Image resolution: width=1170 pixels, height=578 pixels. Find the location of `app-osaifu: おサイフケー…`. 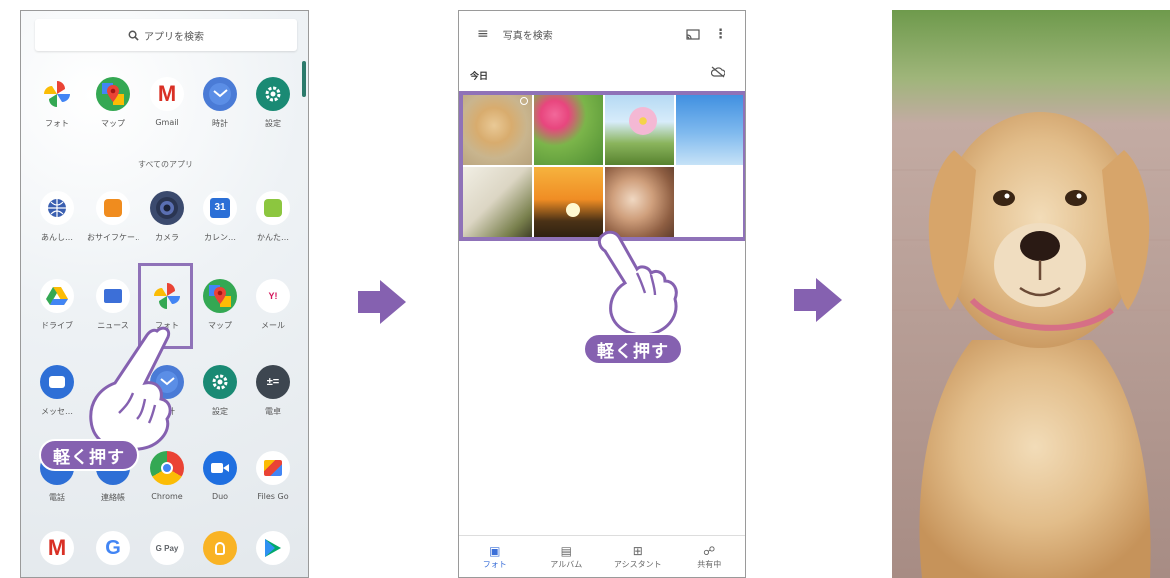

app-osaifu: おサイフケー… is located at coordinates (113, 217).